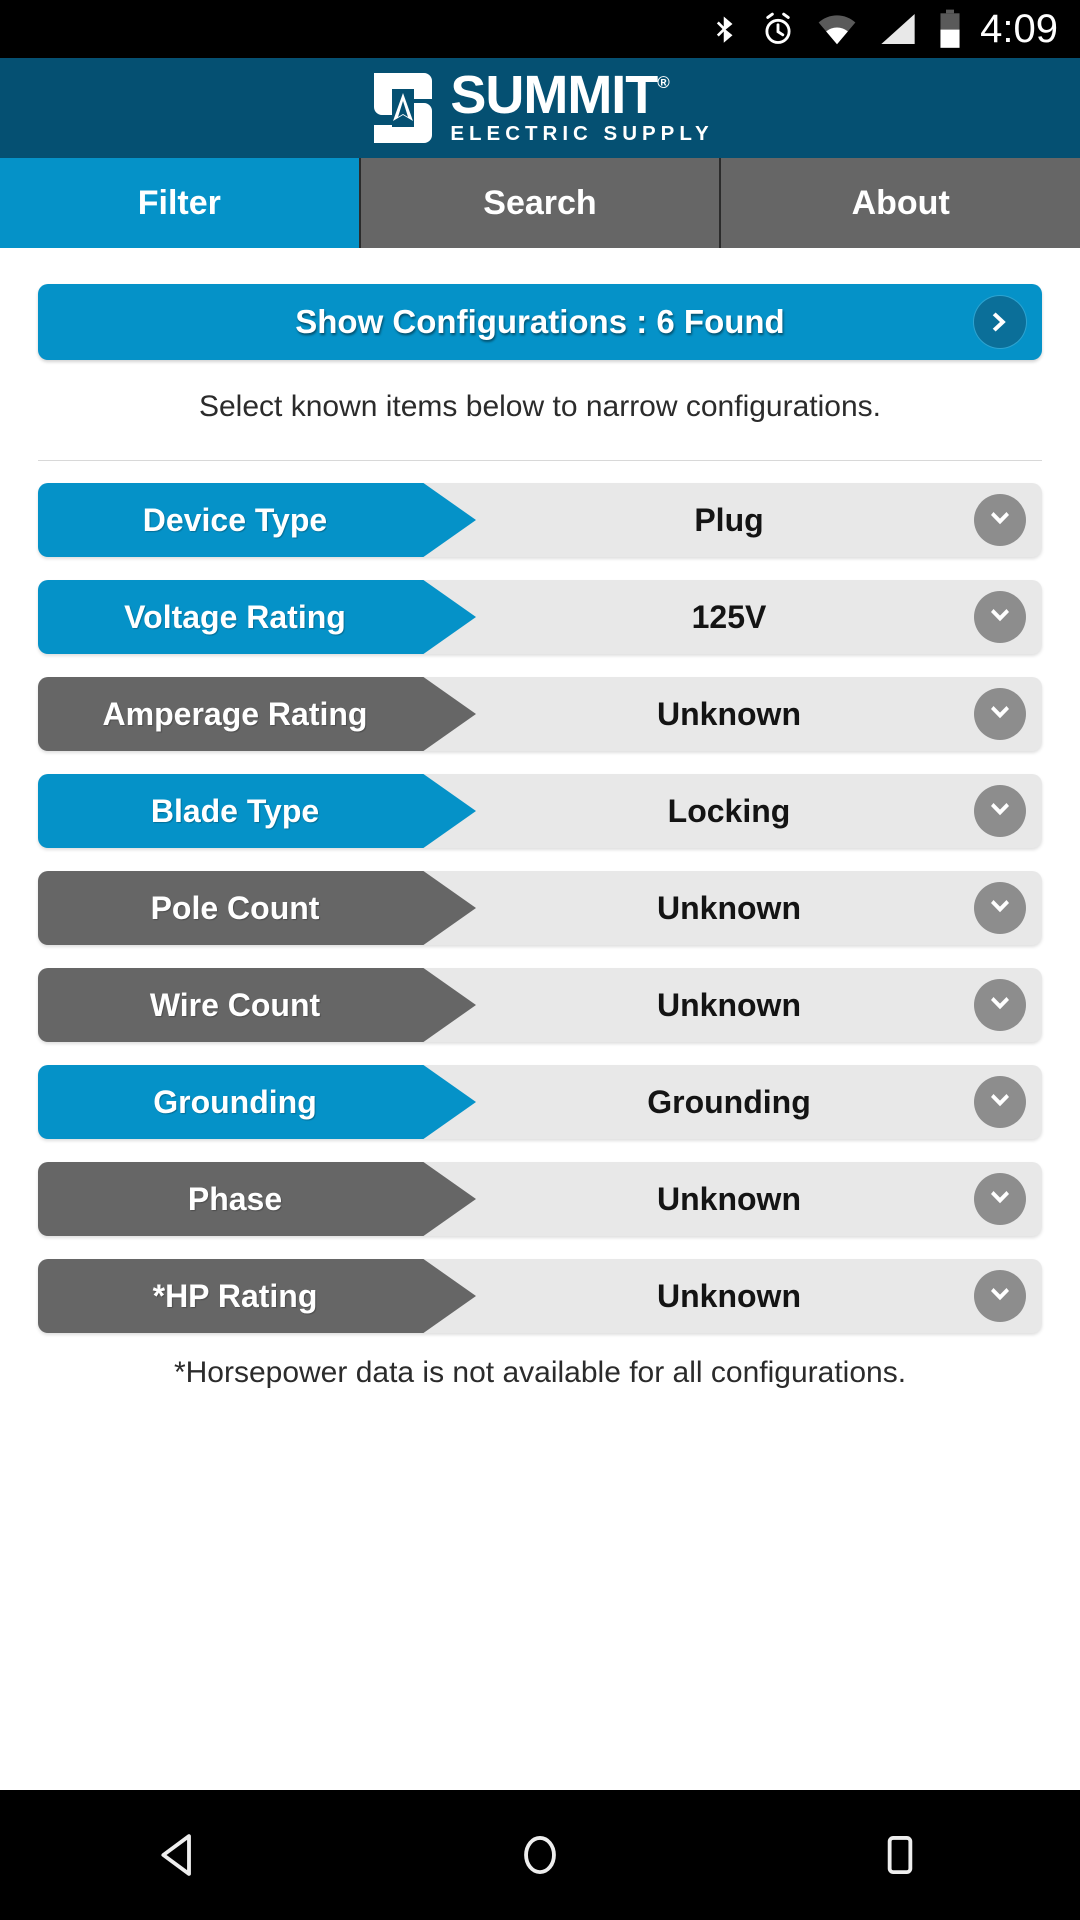 This screenshot has width=1080, height=1920. Describe the element at coordinates (729, 519) in the screenshot. I see `filter-value: Plug` at that location.